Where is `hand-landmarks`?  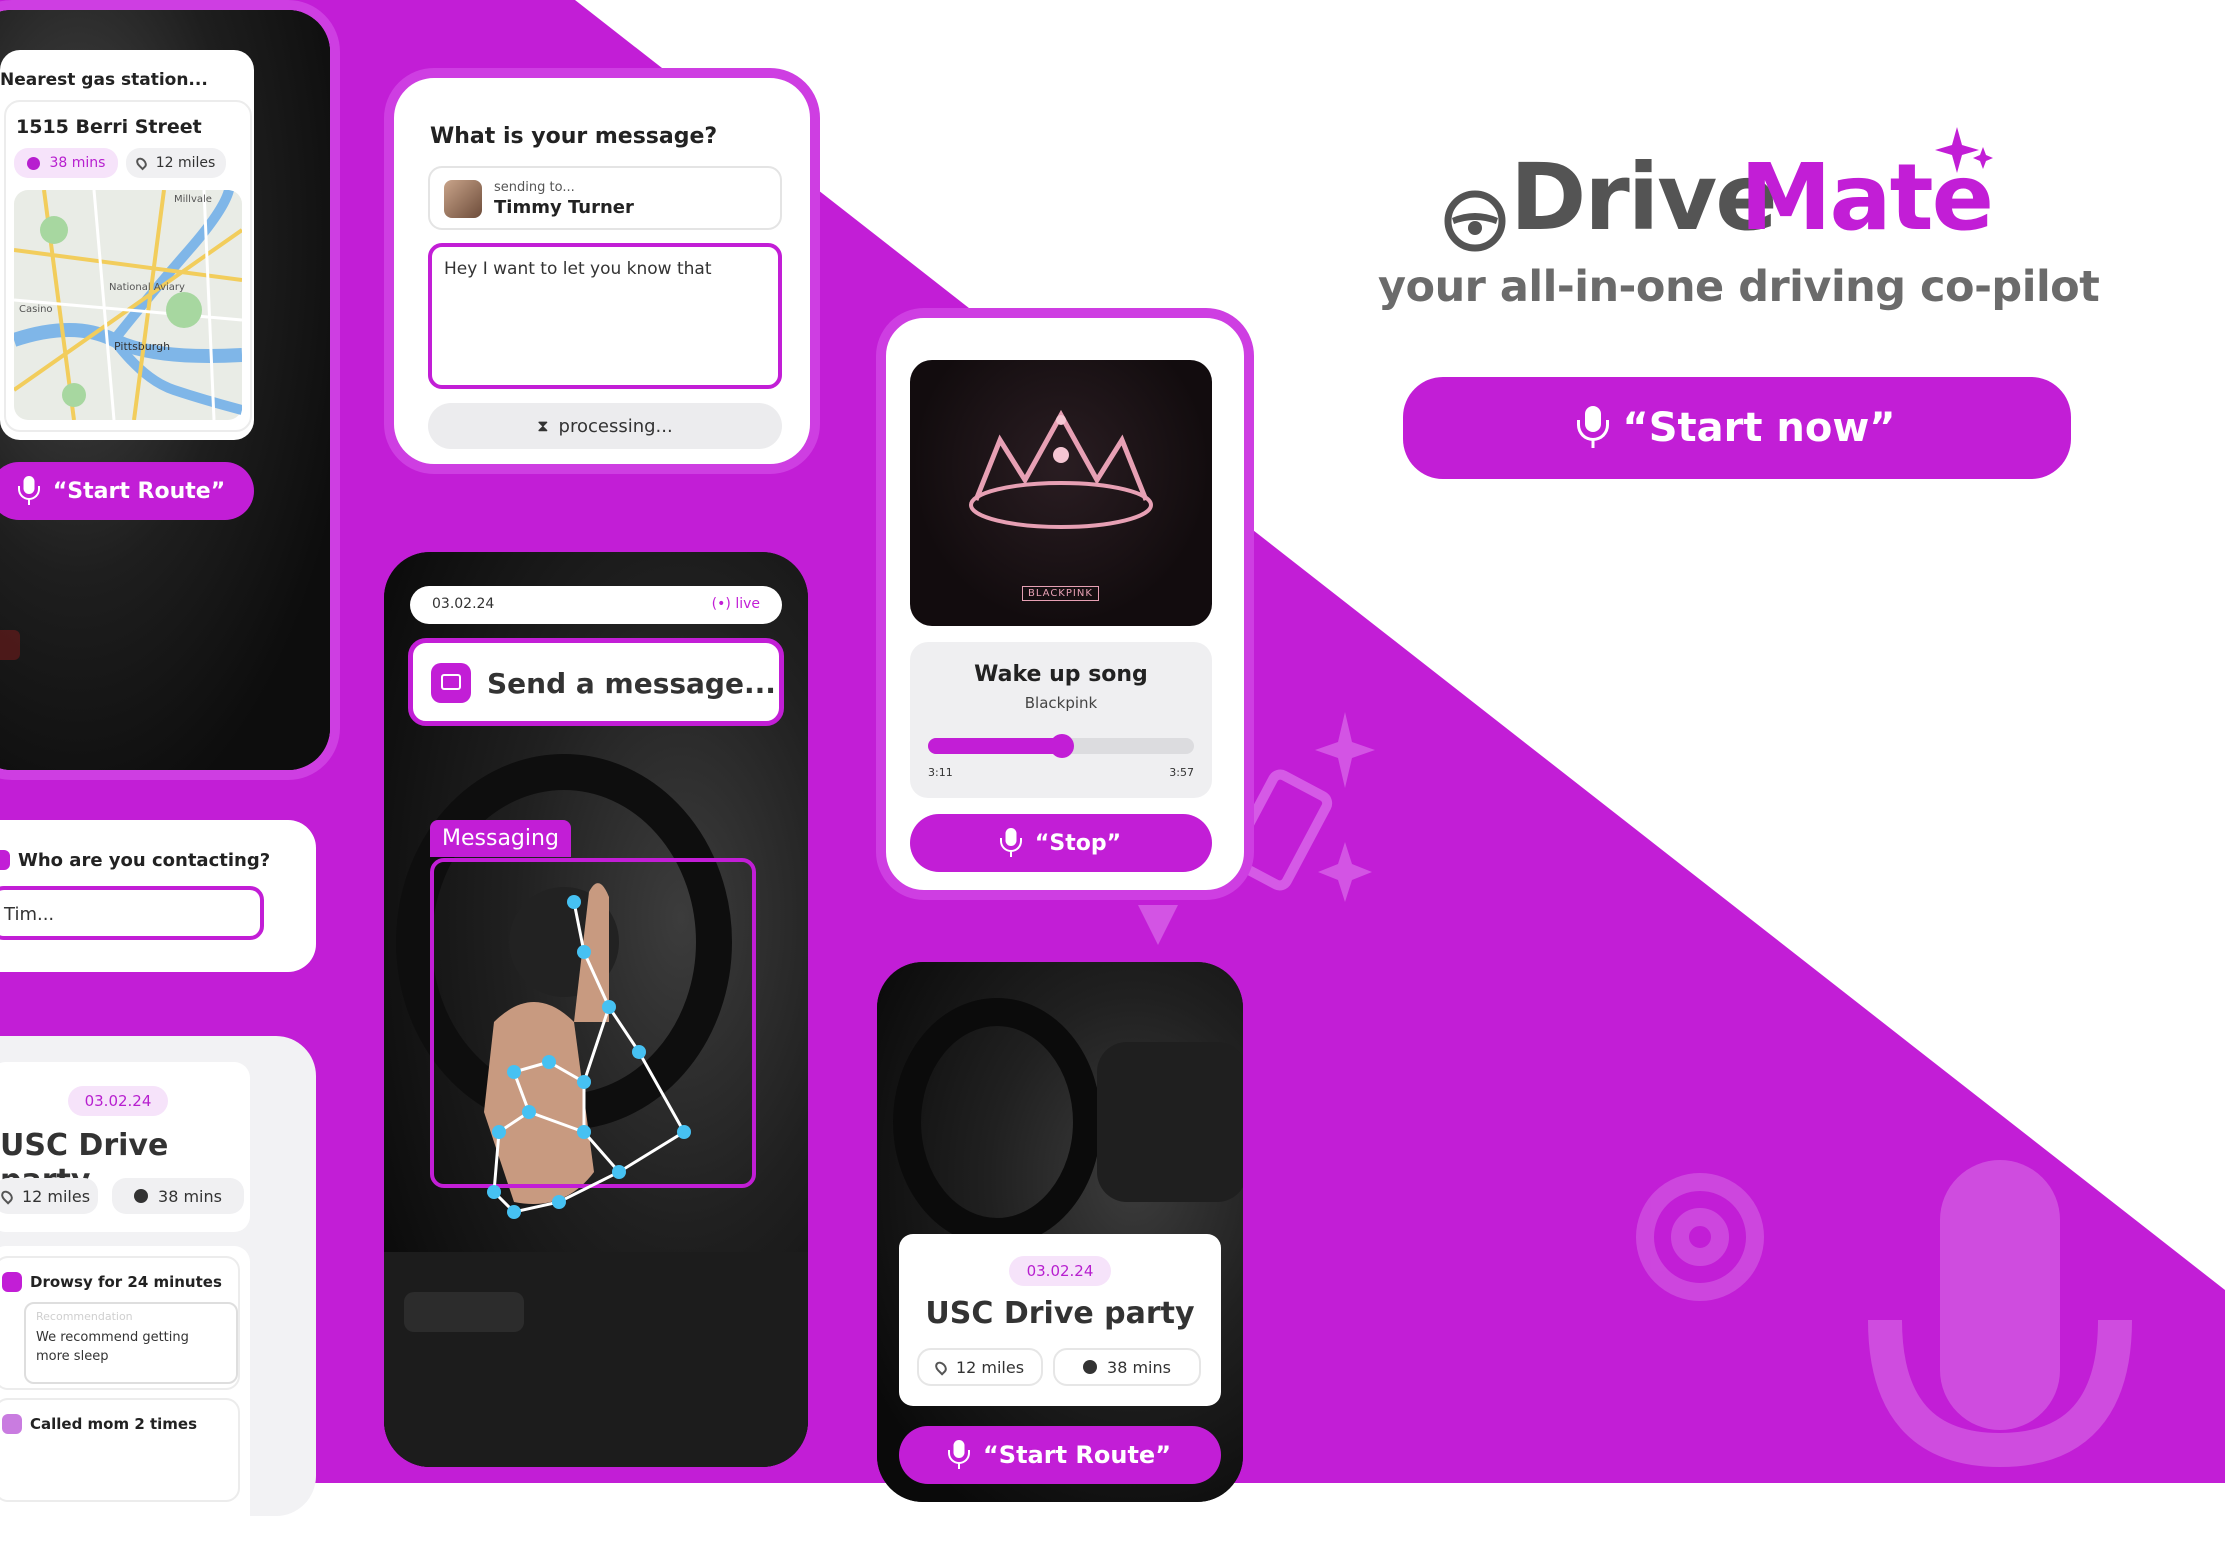
hand-landmarks is located at coordinates (589, 1057).